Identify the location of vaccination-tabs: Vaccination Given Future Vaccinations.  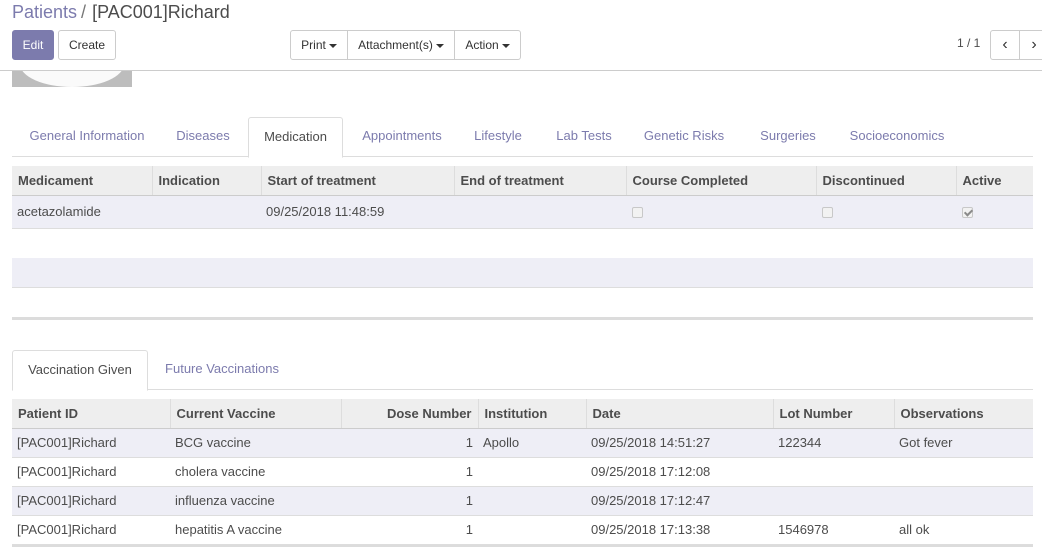
(522, 370).